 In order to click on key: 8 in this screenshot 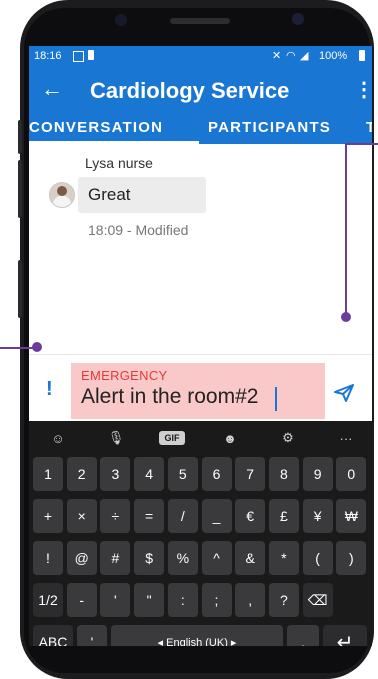, I will do `click(283, 474)`.